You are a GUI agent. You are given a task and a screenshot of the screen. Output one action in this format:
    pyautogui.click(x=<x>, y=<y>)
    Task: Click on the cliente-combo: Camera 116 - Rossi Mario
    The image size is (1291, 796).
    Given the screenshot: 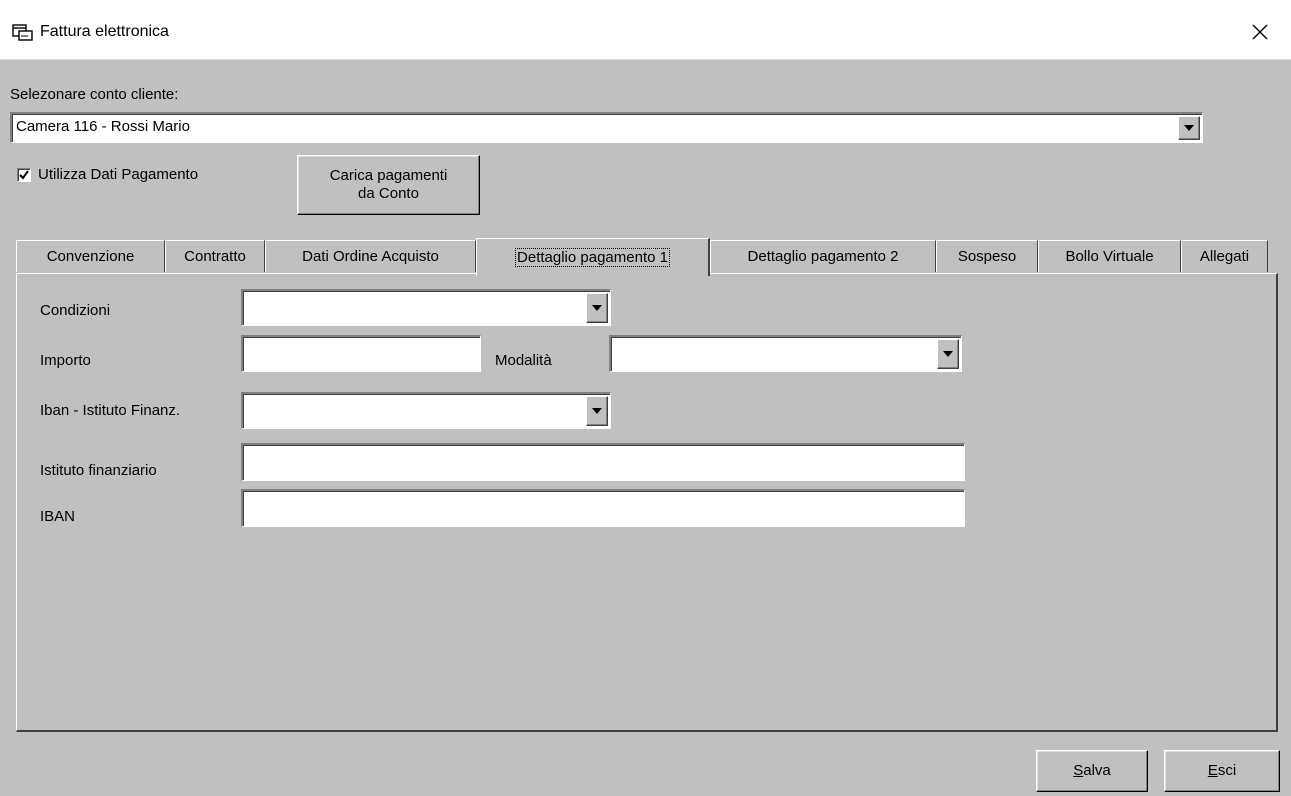 What is the action you would take?
    pyautogui.click(x=606, y=127)
    